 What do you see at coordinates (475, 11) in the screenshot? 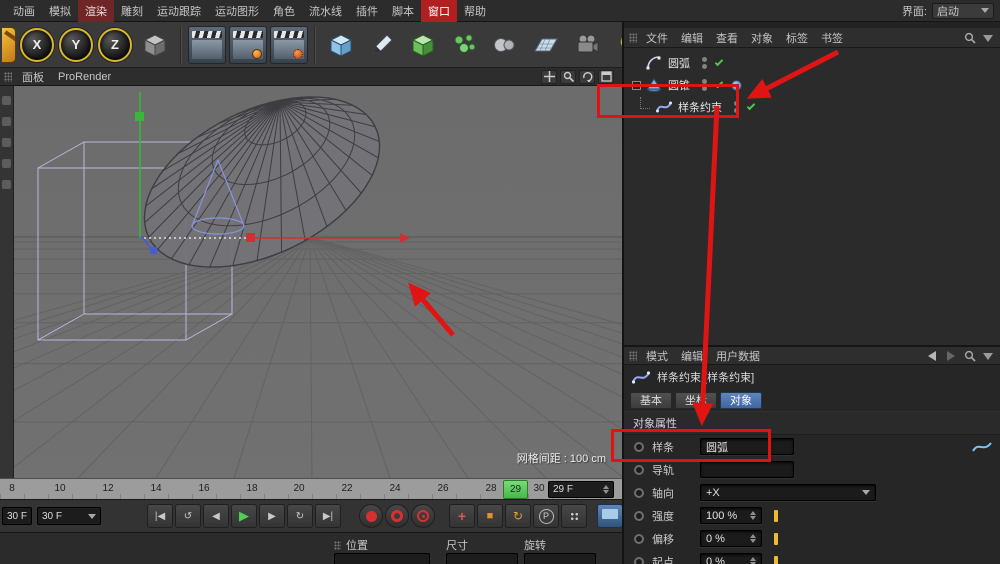
I see `menu-item-help: 帮助` at bounding box center [475, 11].